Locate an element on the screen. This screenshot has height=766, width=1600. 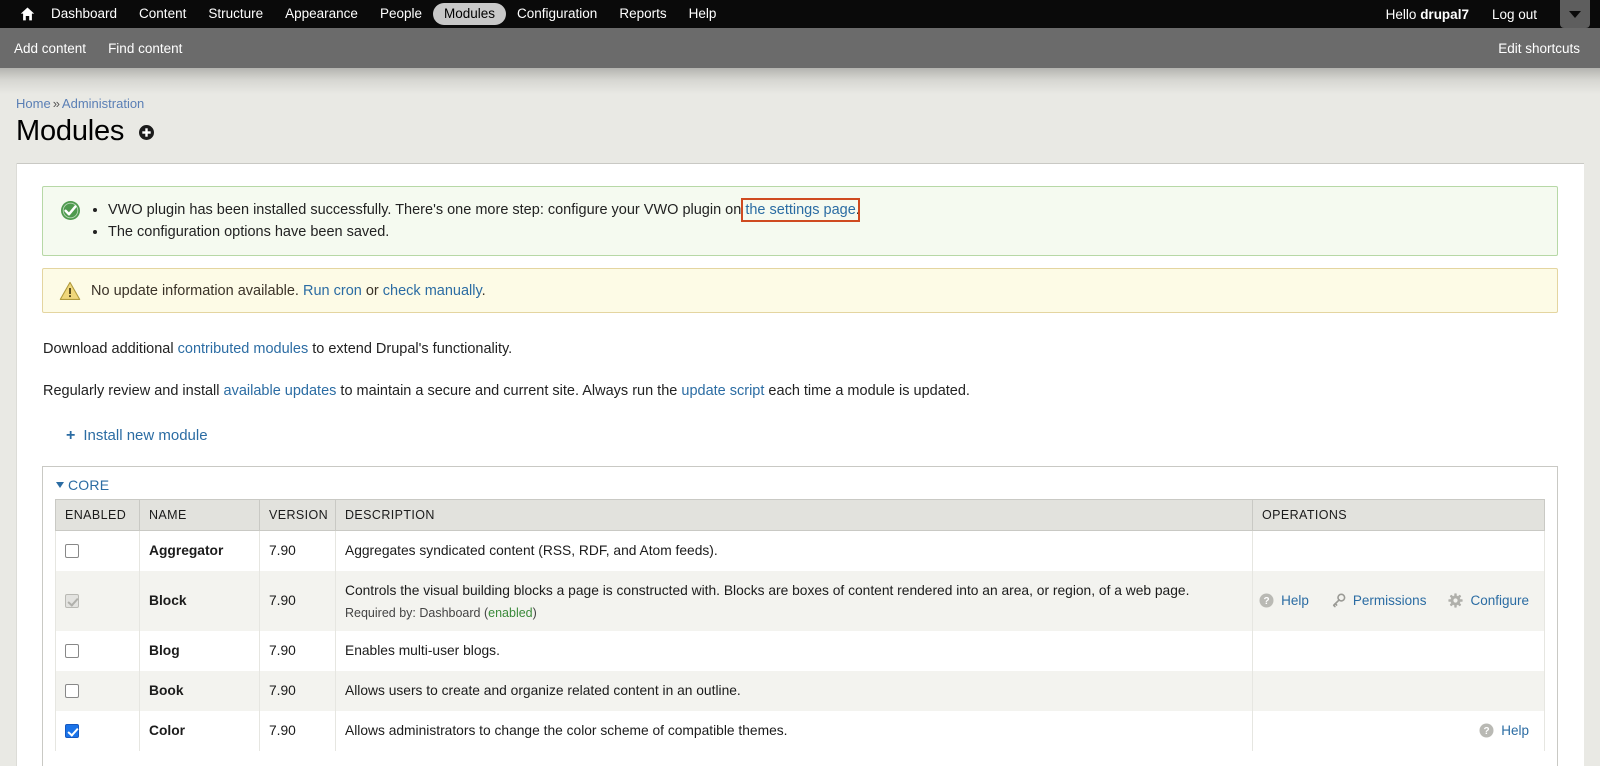
warning-triangle-icon is located at coordinates (70, 290).